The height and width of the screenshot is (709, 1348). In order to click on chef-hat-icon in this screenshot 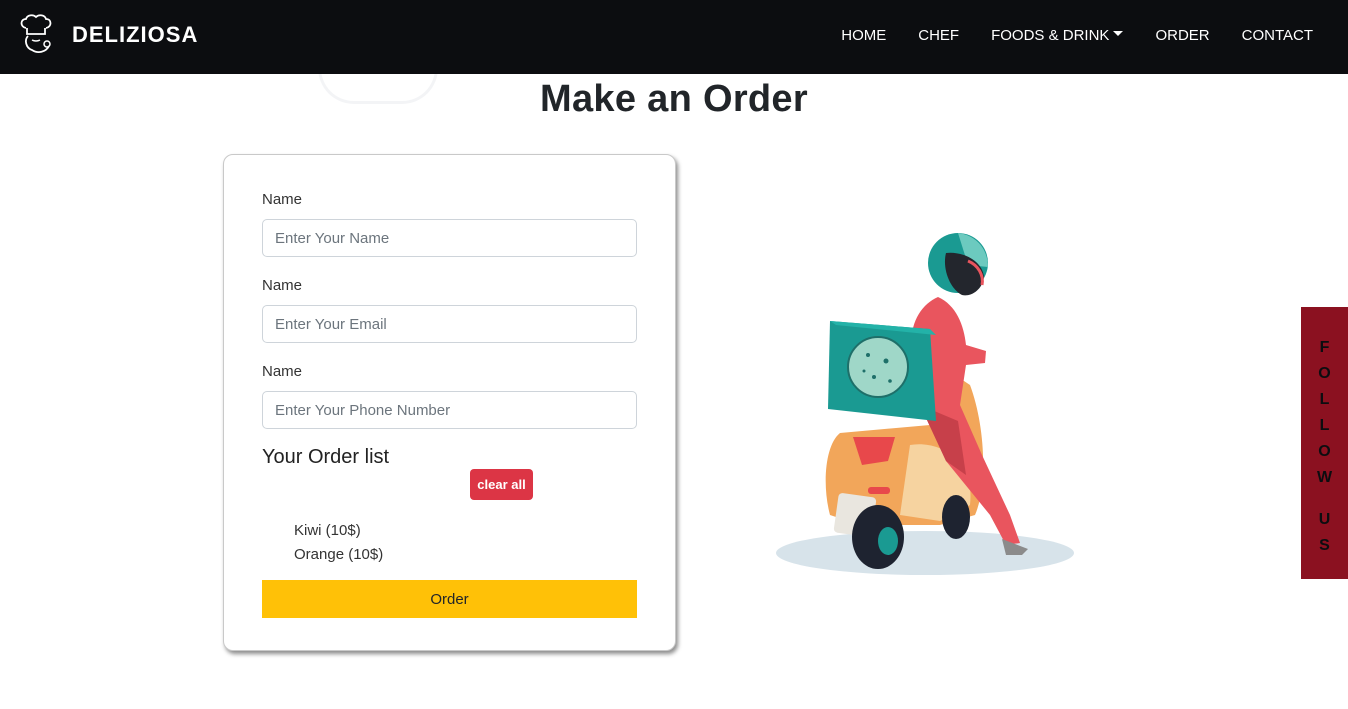, I will do `click(36, 33)`.